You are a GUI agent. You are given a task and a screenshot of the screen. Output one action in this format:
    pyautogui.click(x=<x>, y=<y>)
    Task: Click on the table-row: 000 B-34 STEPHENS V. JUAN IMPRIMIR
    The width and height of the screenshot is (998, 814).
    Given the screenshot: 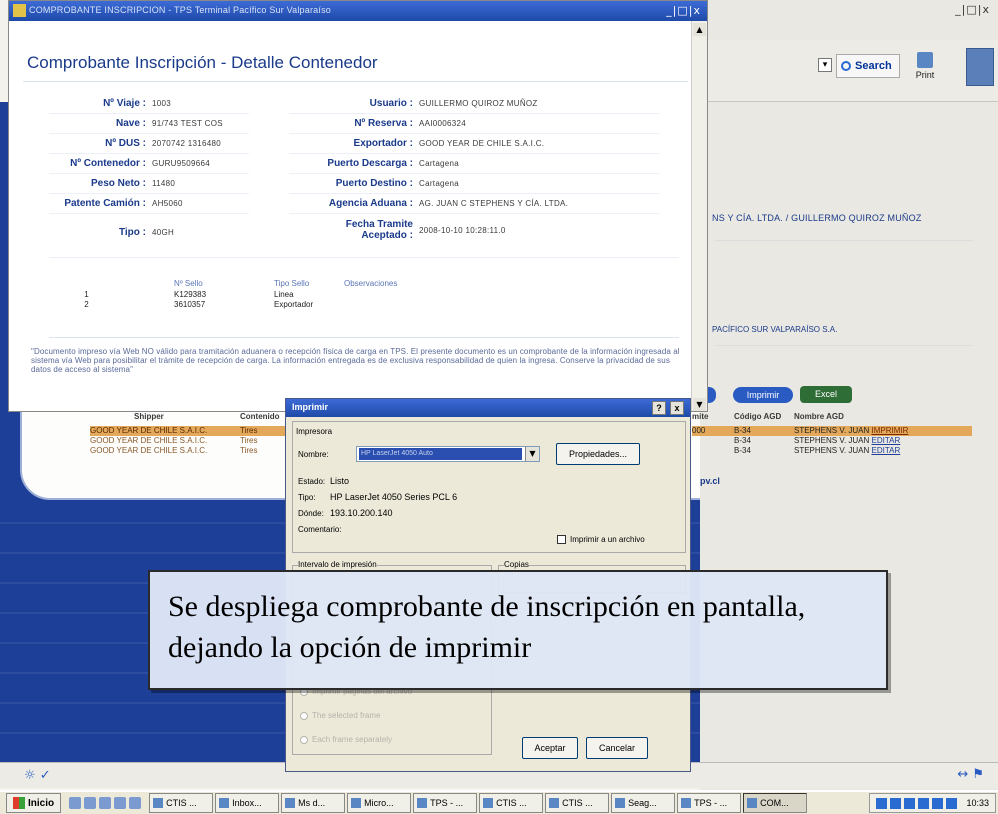 What is the action you would take?
    pyautogui.click(x=832, y=431)
    